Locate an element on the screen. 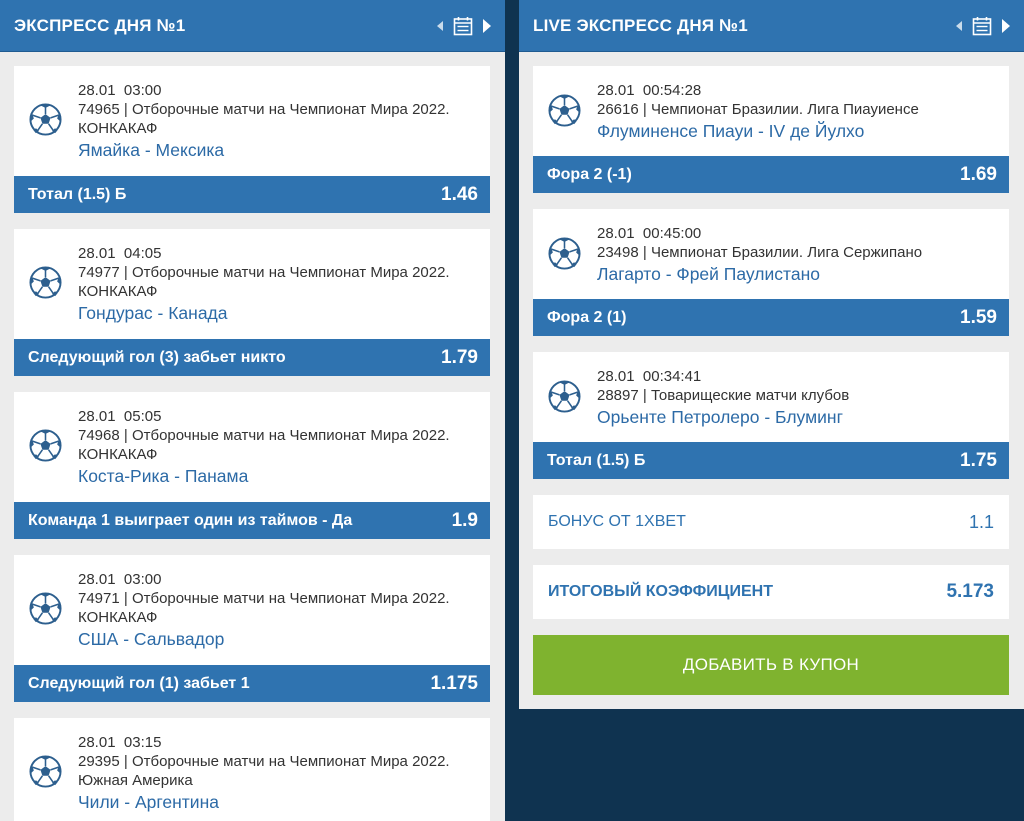  event-teams-link: Лагарто - Фрей Паулистано is located at coordinates (803, 274).